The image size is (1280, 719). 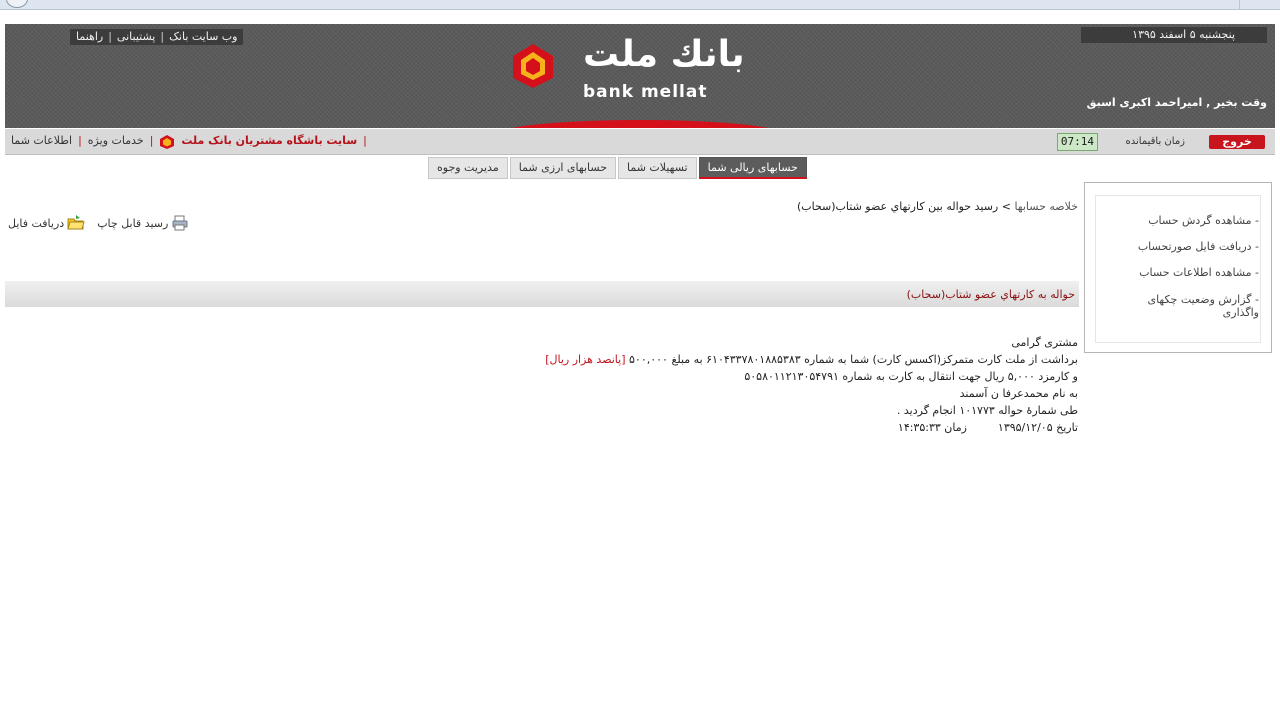 I want to click on special-services-link: خدمات ویژه, so click(x=116, y=142).